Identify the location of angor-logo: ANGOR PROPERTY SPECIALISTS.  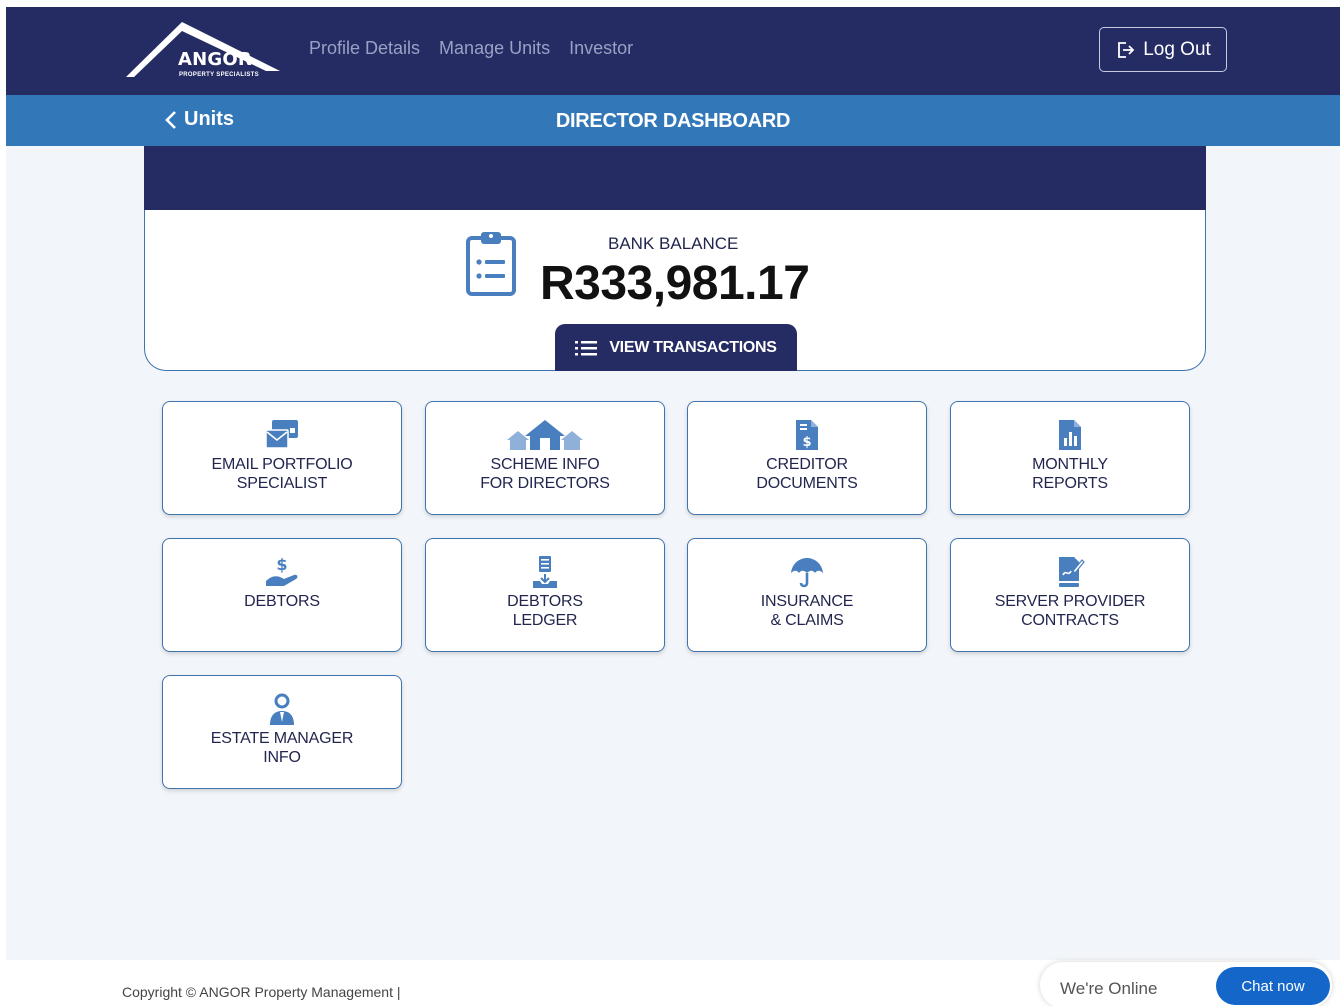
(202, 50).